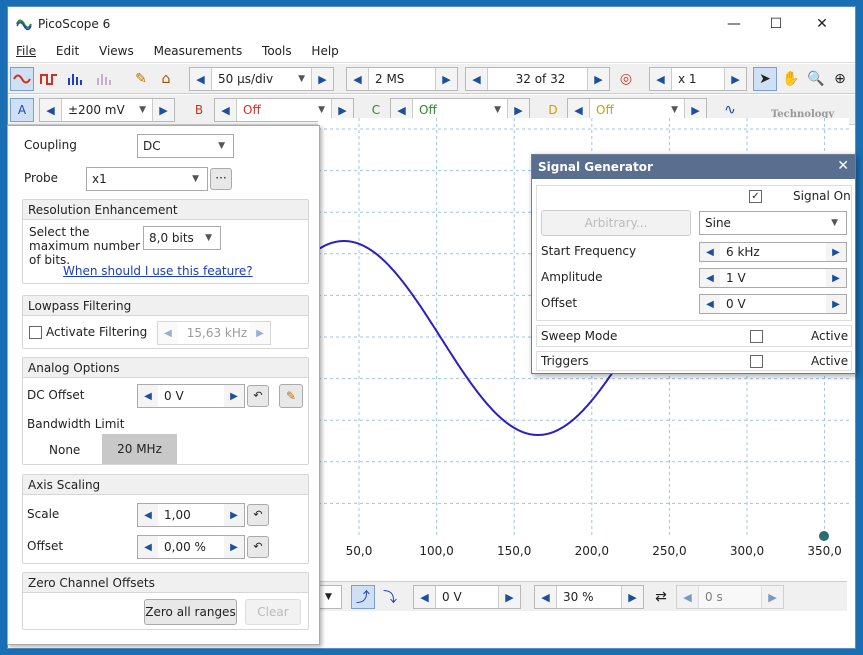 The width and height of the screenshot is (863, 655). What do you see at coordinates (163, 110) in the screenshot?
I see `range-a-next-button: ▶` at bounding box center [163, 110].